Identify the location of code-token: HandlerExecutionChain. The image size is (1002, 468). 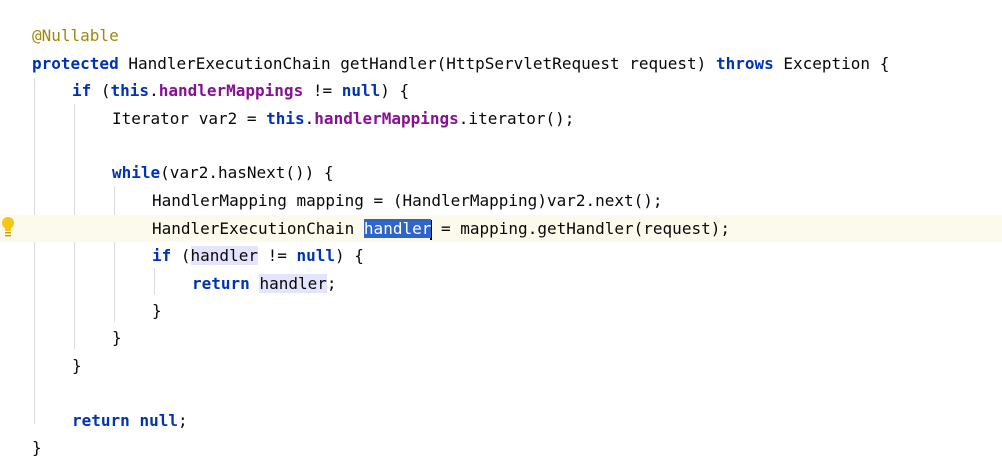
(258, 228).